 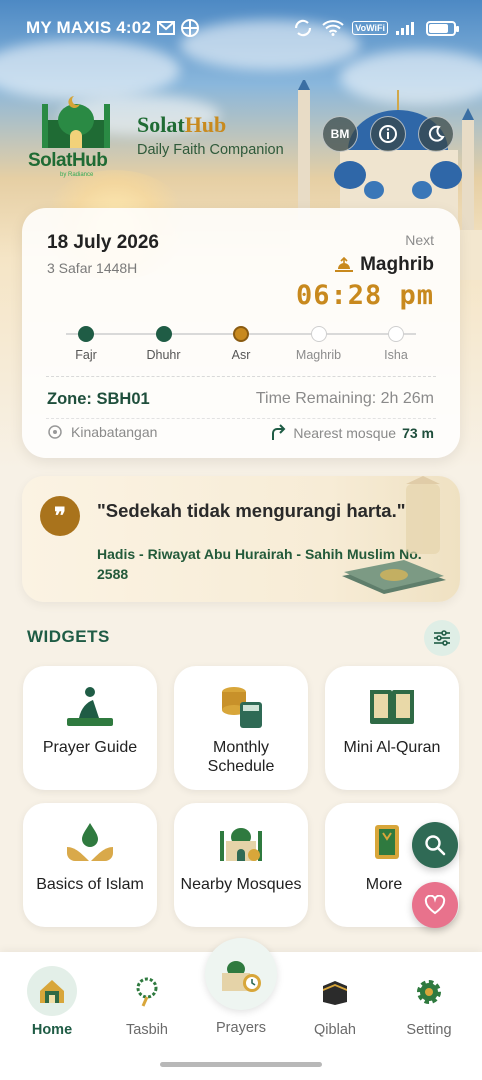 I want to click on location-target-icon, so click(x=55, y=432).